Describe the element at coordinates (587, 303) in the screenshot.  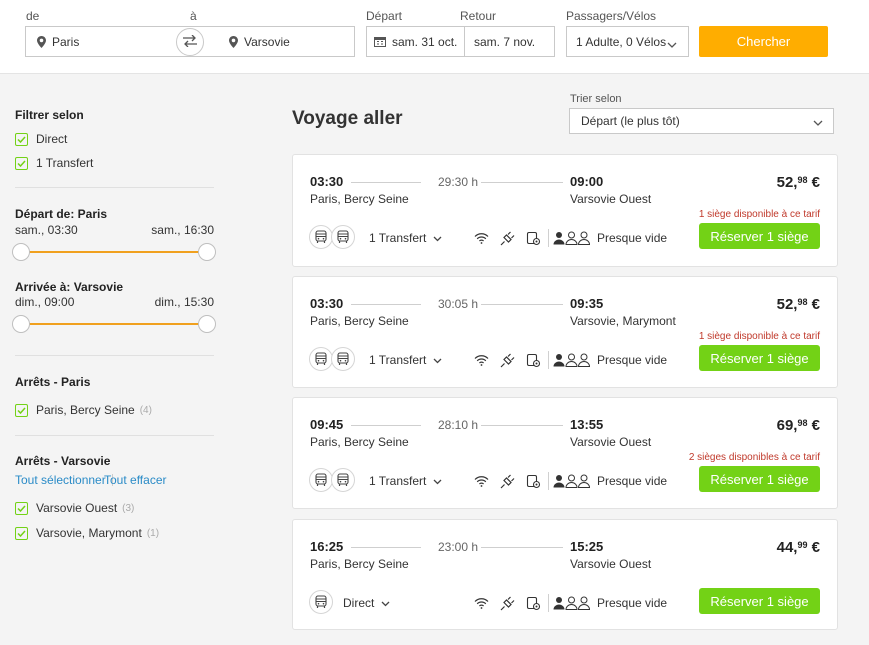
I see `arrival-time: 09:35` at that location.